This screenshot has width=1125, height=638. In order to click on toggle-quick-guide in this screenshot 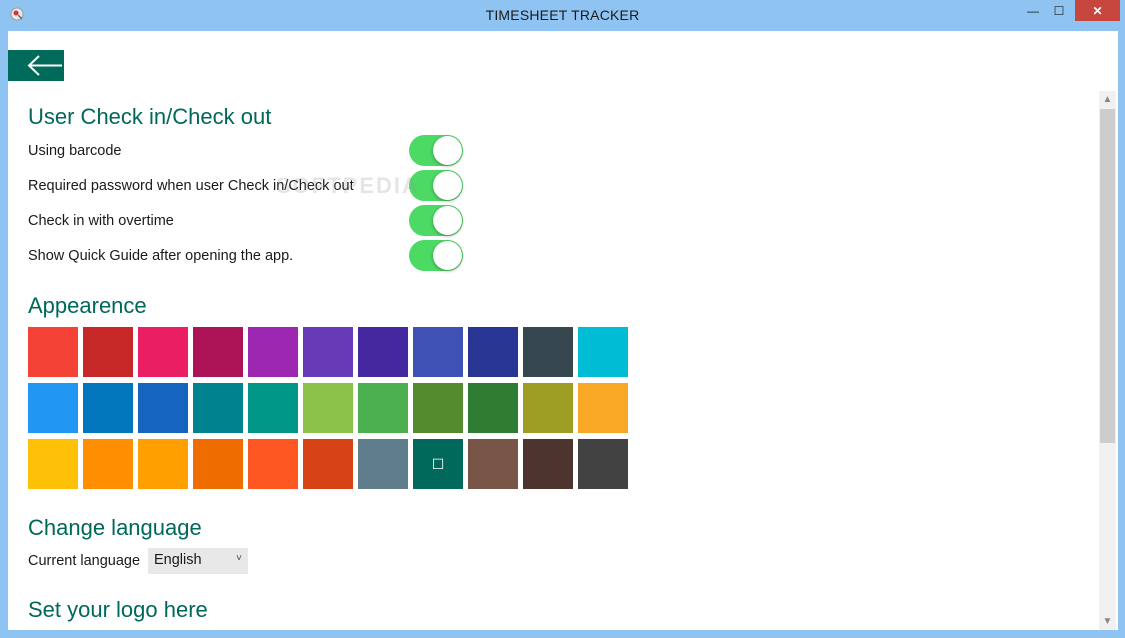, I will do `click(436, 255)`.